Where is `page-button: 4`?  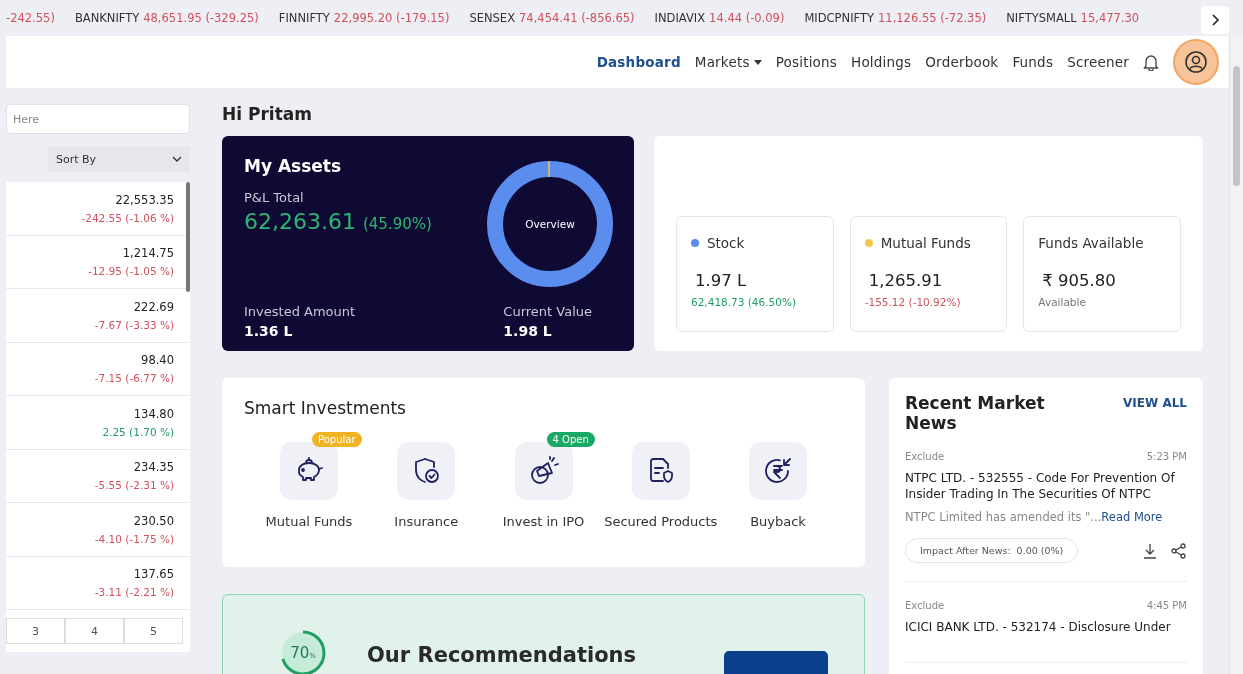
page-button: 4 is located at coordinates (94, 631).